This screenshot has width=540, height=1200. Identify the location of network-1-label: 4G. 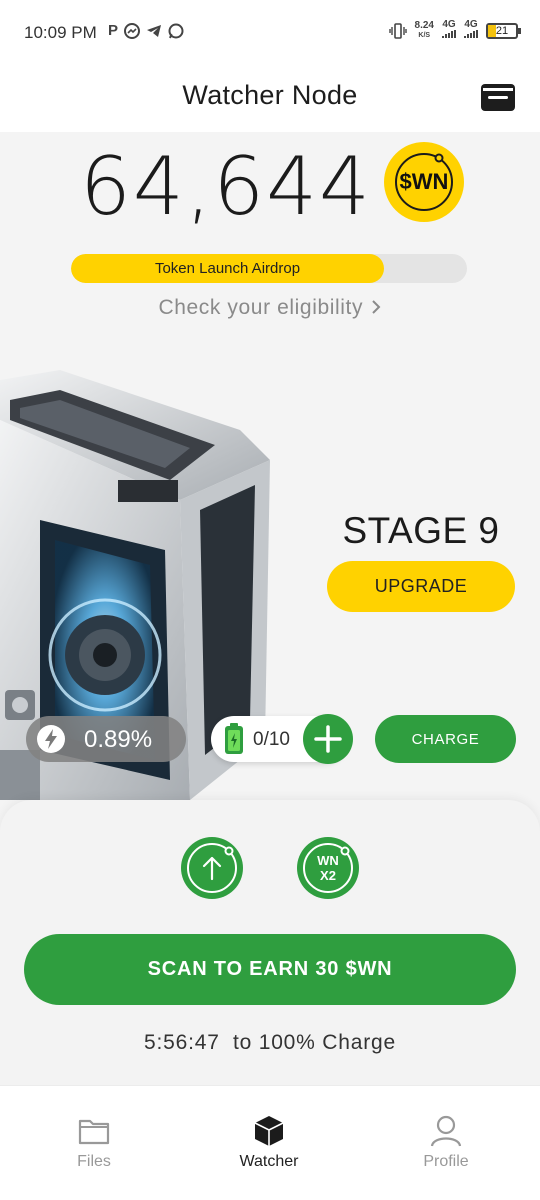
(449, 24).